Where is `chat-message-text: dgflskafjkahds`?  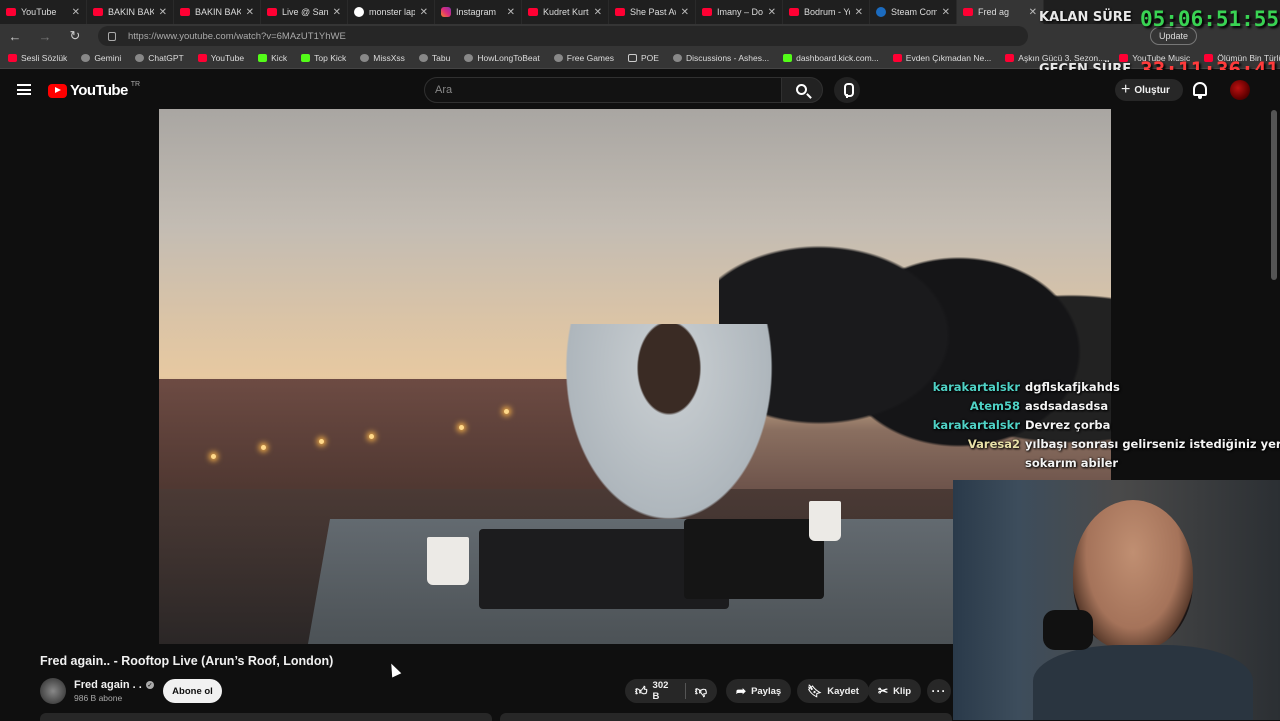 chat-message-text: dgflskafjkahds is located at coordinates (1072, 387).